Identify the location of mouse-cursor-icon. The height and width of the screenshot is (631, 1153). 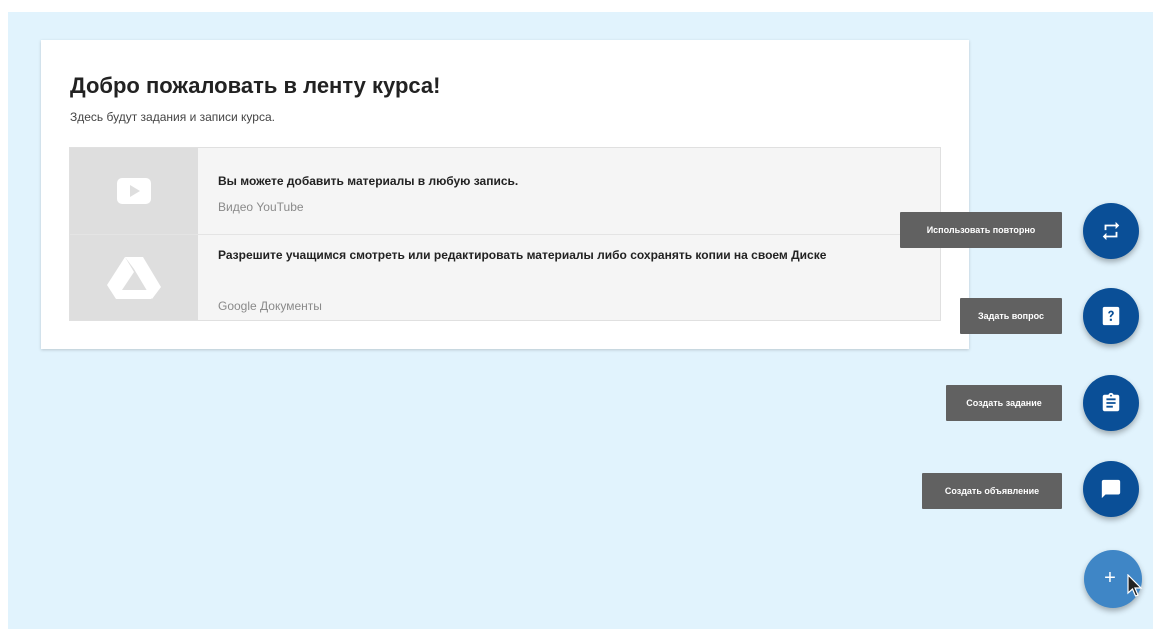
(1135, 585).